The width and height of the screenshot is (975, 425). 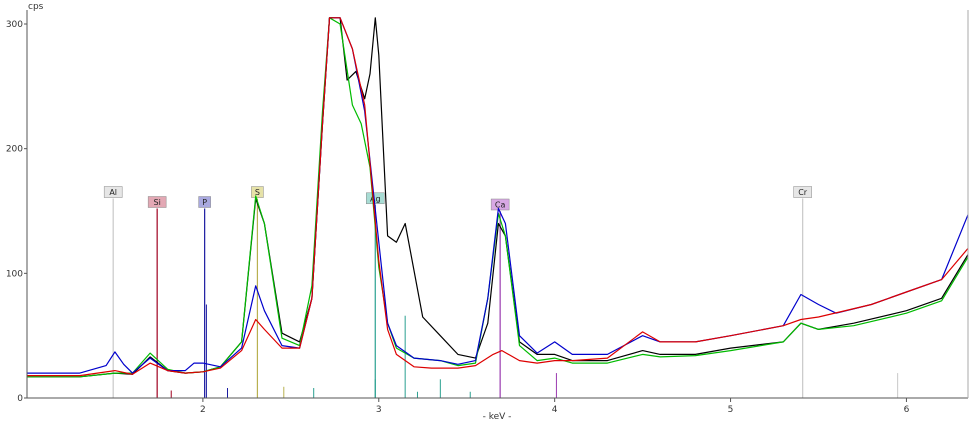 What do you see at coordinates (36, 7) in the screenshot?
I see `y-axis-unit: cps` at bounding box center [36, 7].